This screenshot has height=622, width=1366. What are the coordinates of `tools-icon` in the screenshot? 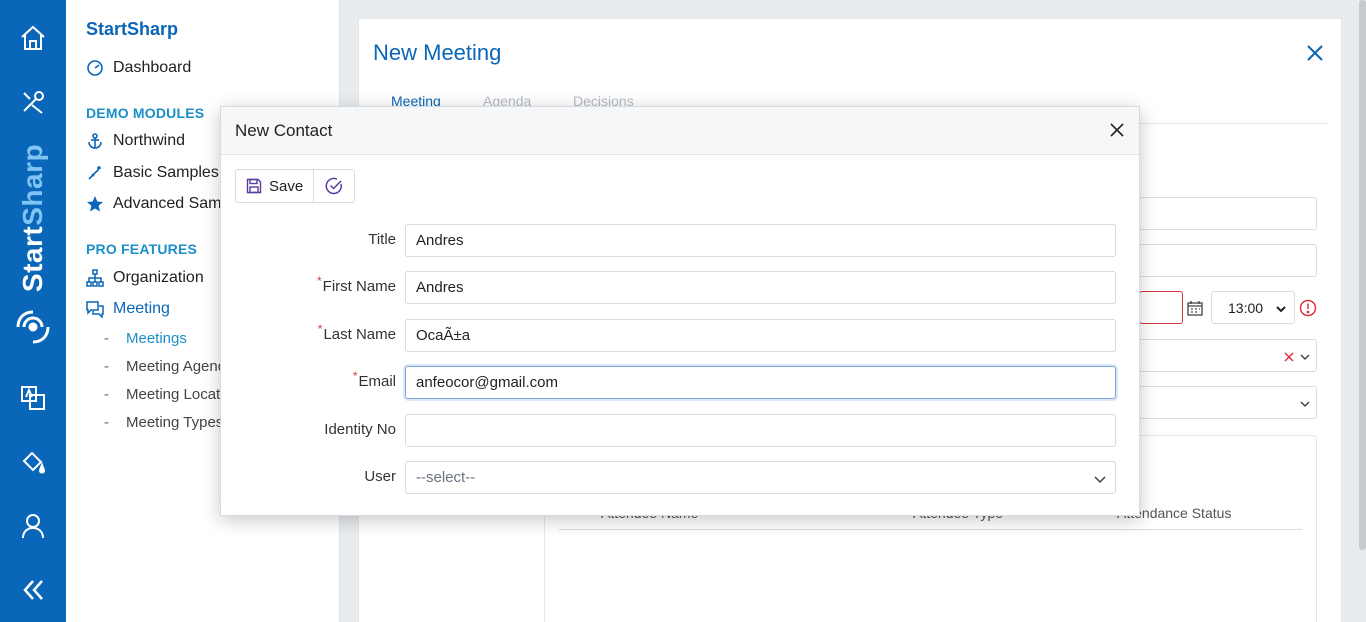 It's located at (33, 102).